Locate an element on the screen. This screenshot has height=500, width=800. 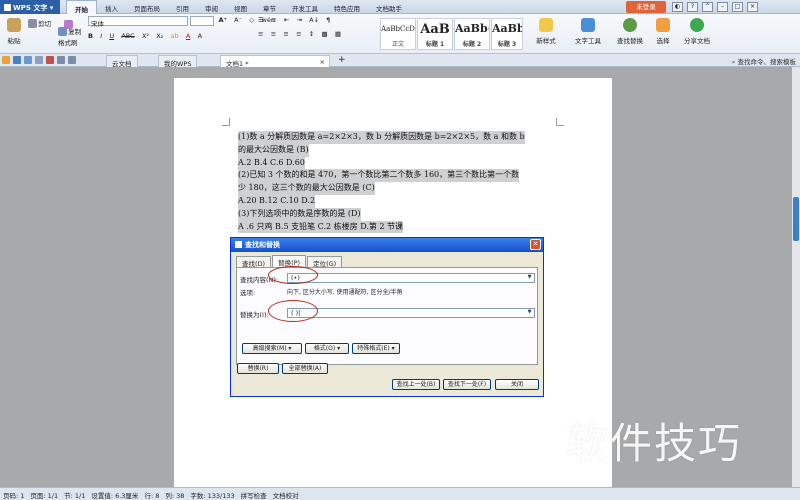
text-line: A.2 B.4 C.6 D.60 is located at coordinates (271, 163).